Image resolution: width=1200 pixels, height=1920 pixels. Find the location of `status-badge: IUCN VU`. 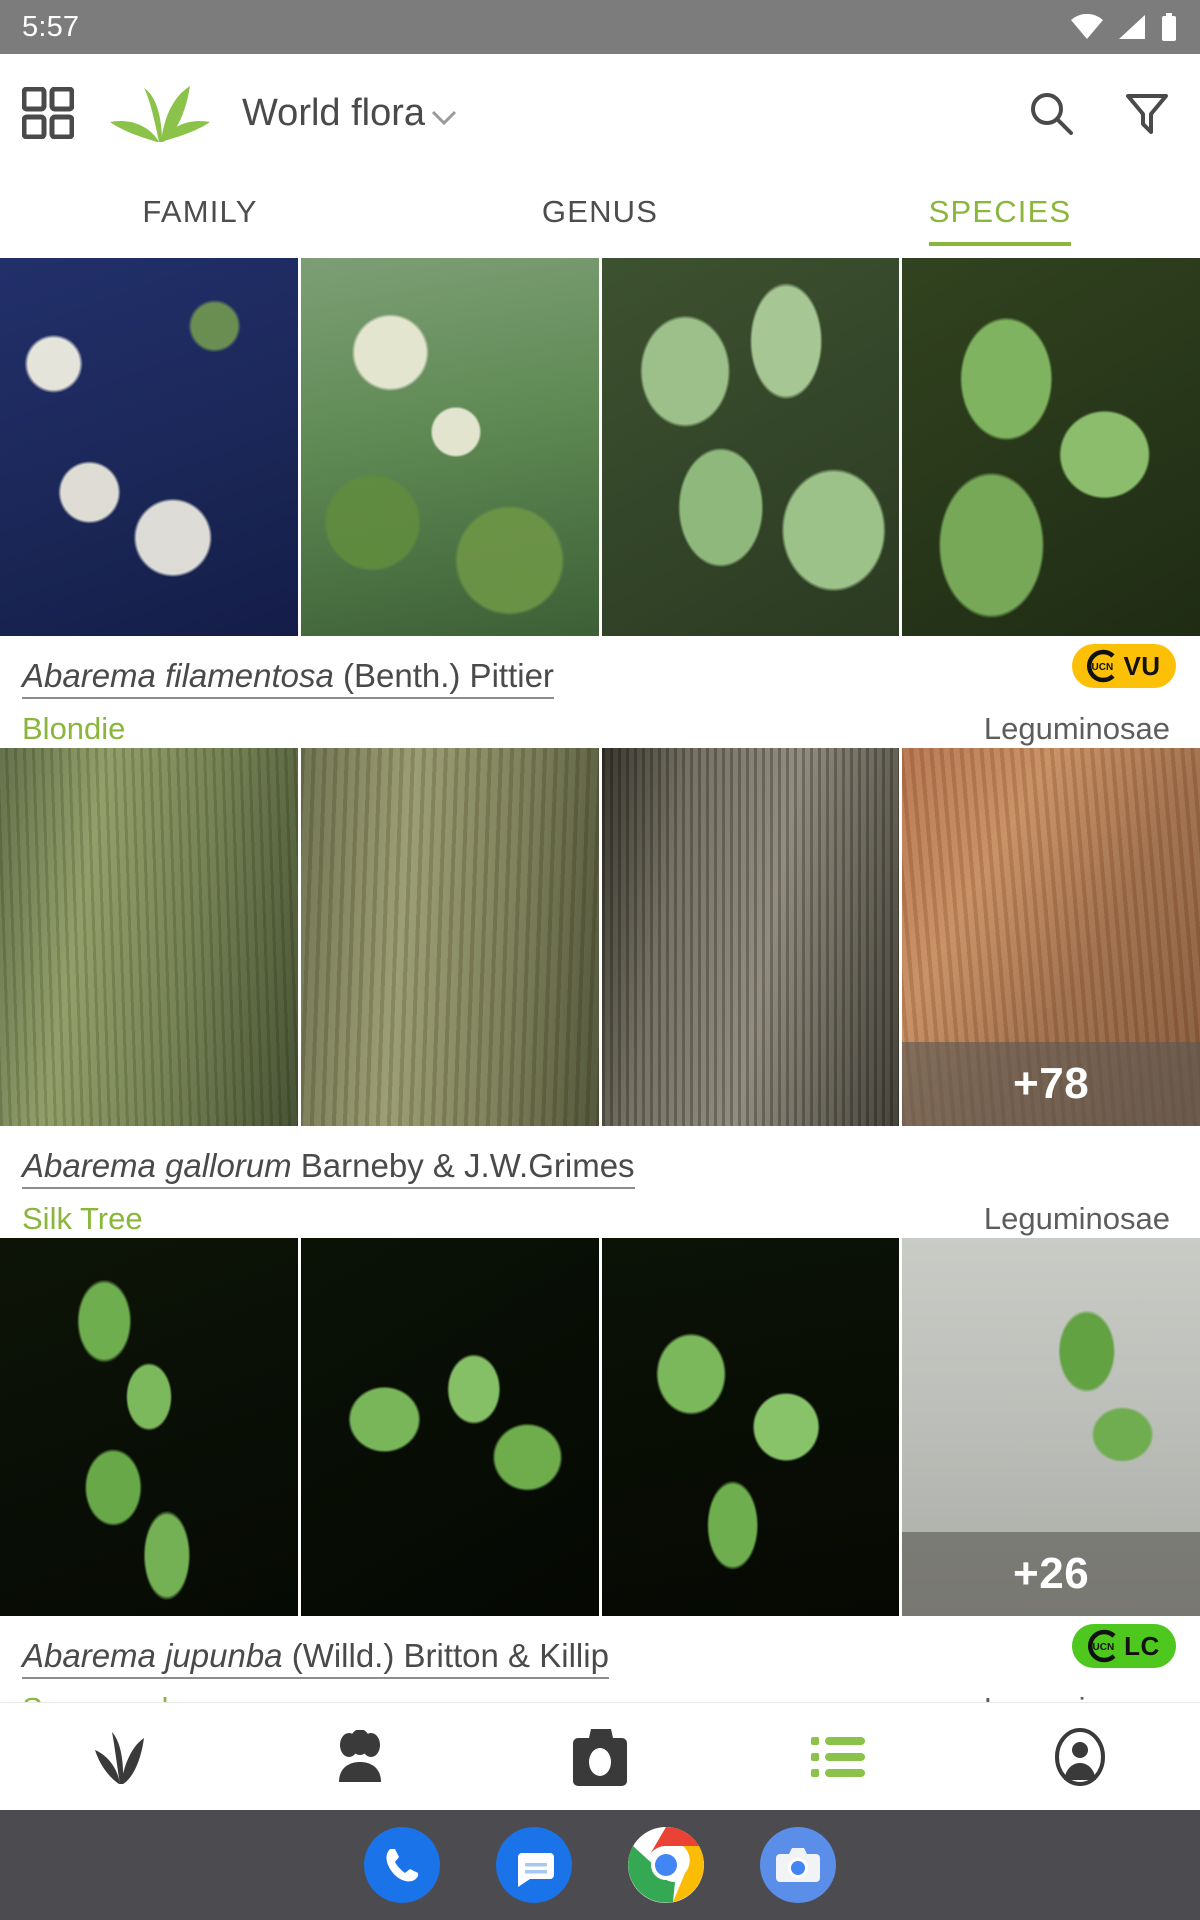

status-badge: IUCN VU is located at coordinates (1124, 666).